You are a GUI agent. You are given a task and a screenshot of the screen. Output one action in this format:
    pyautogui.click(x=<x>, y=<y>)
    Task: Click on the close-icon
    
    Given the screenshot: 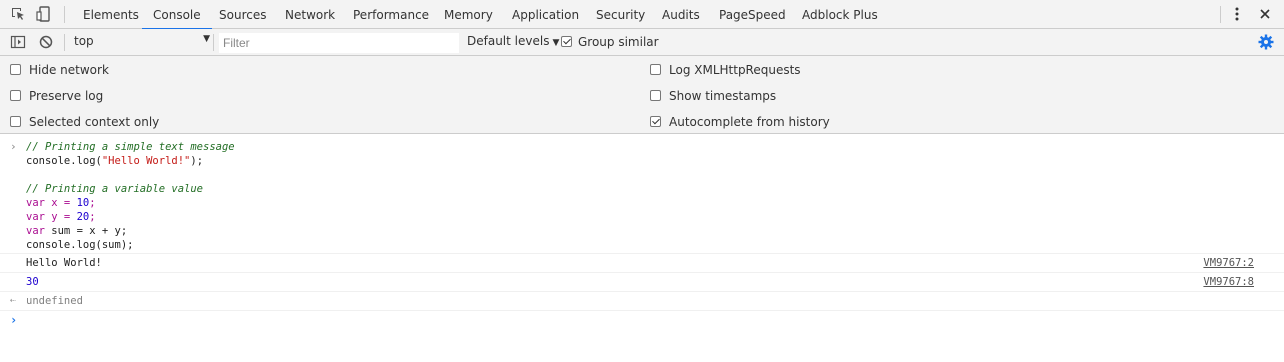 What is the action you would take?
    pyautogui.click(x=1265, y=14)
    